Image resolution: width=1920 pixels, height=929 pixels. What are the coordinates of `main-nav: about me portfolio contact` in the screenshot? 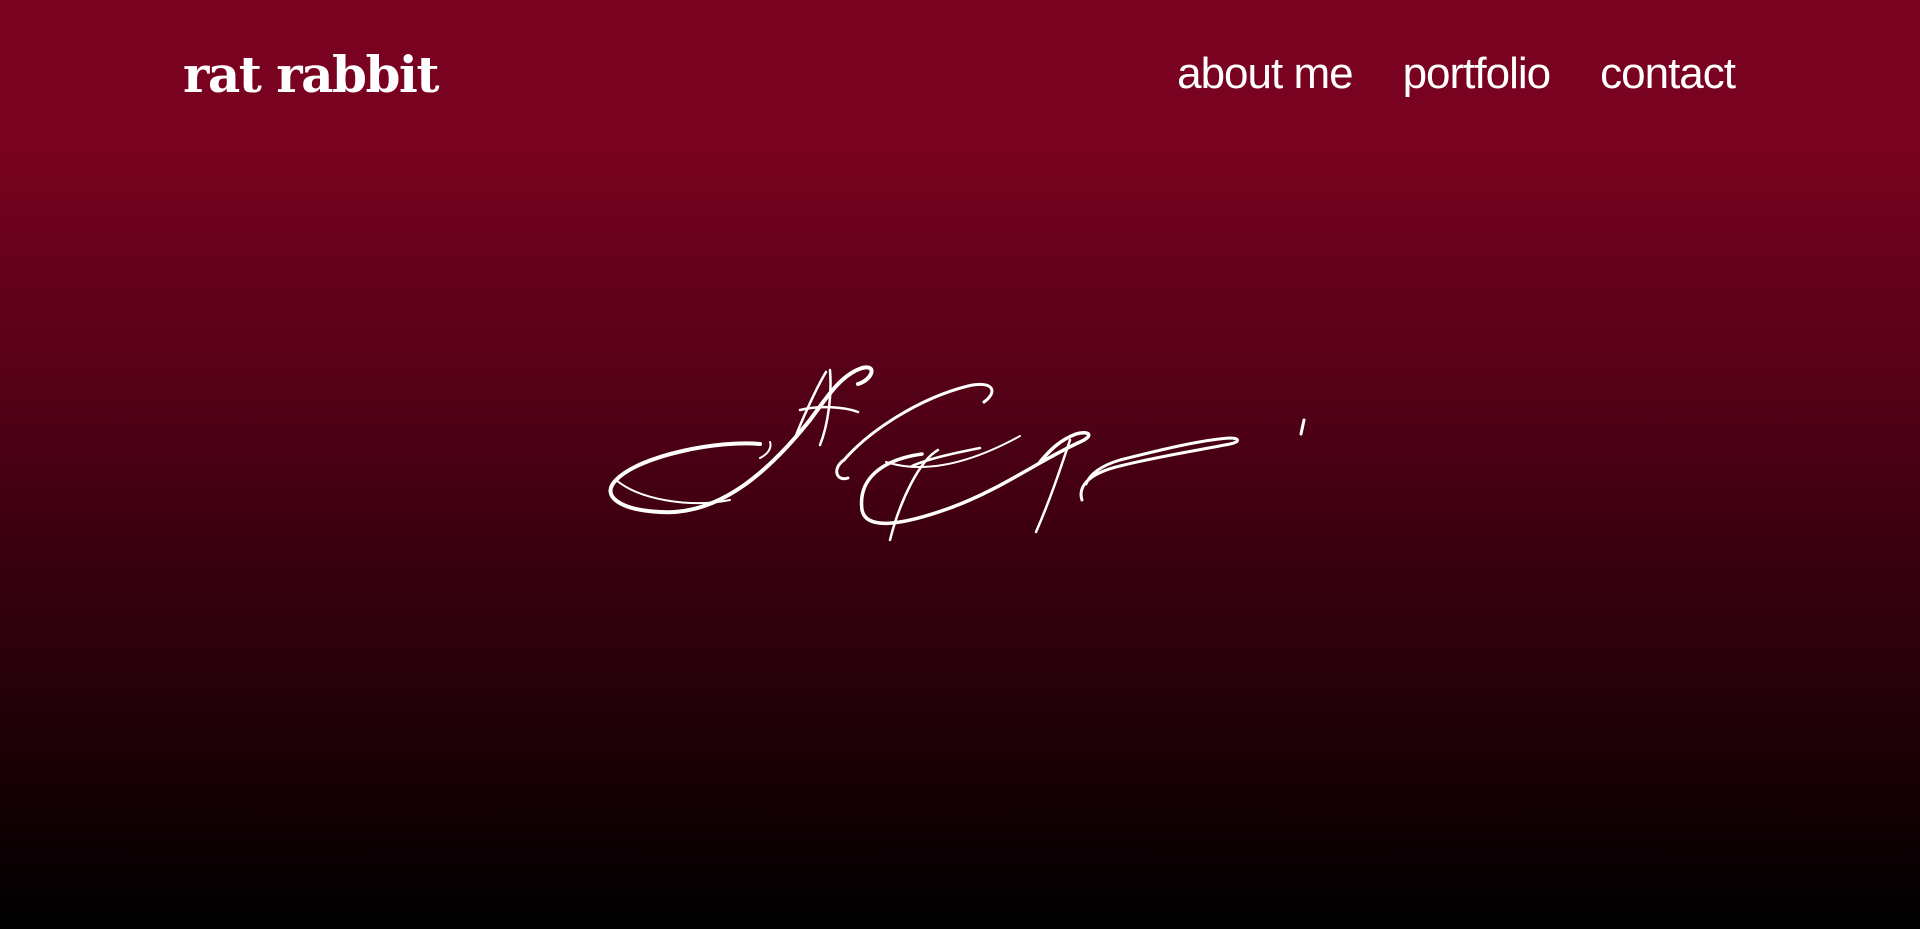 It's located at (1456, 74).